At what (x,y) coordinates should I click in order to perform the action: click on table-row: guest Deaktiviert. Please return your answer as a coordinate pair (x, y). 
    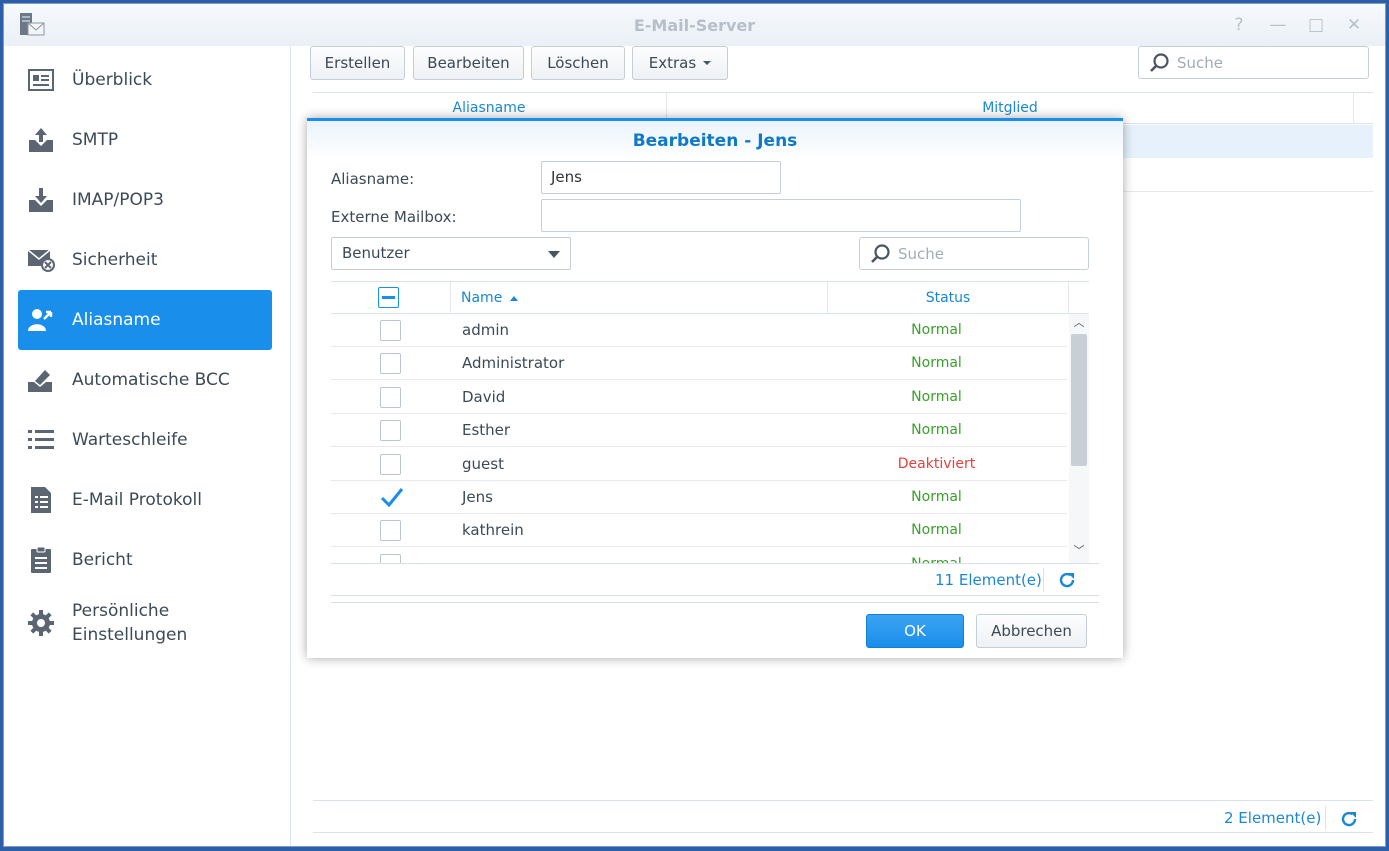
    Looking at the image, I should click on (699, 464).